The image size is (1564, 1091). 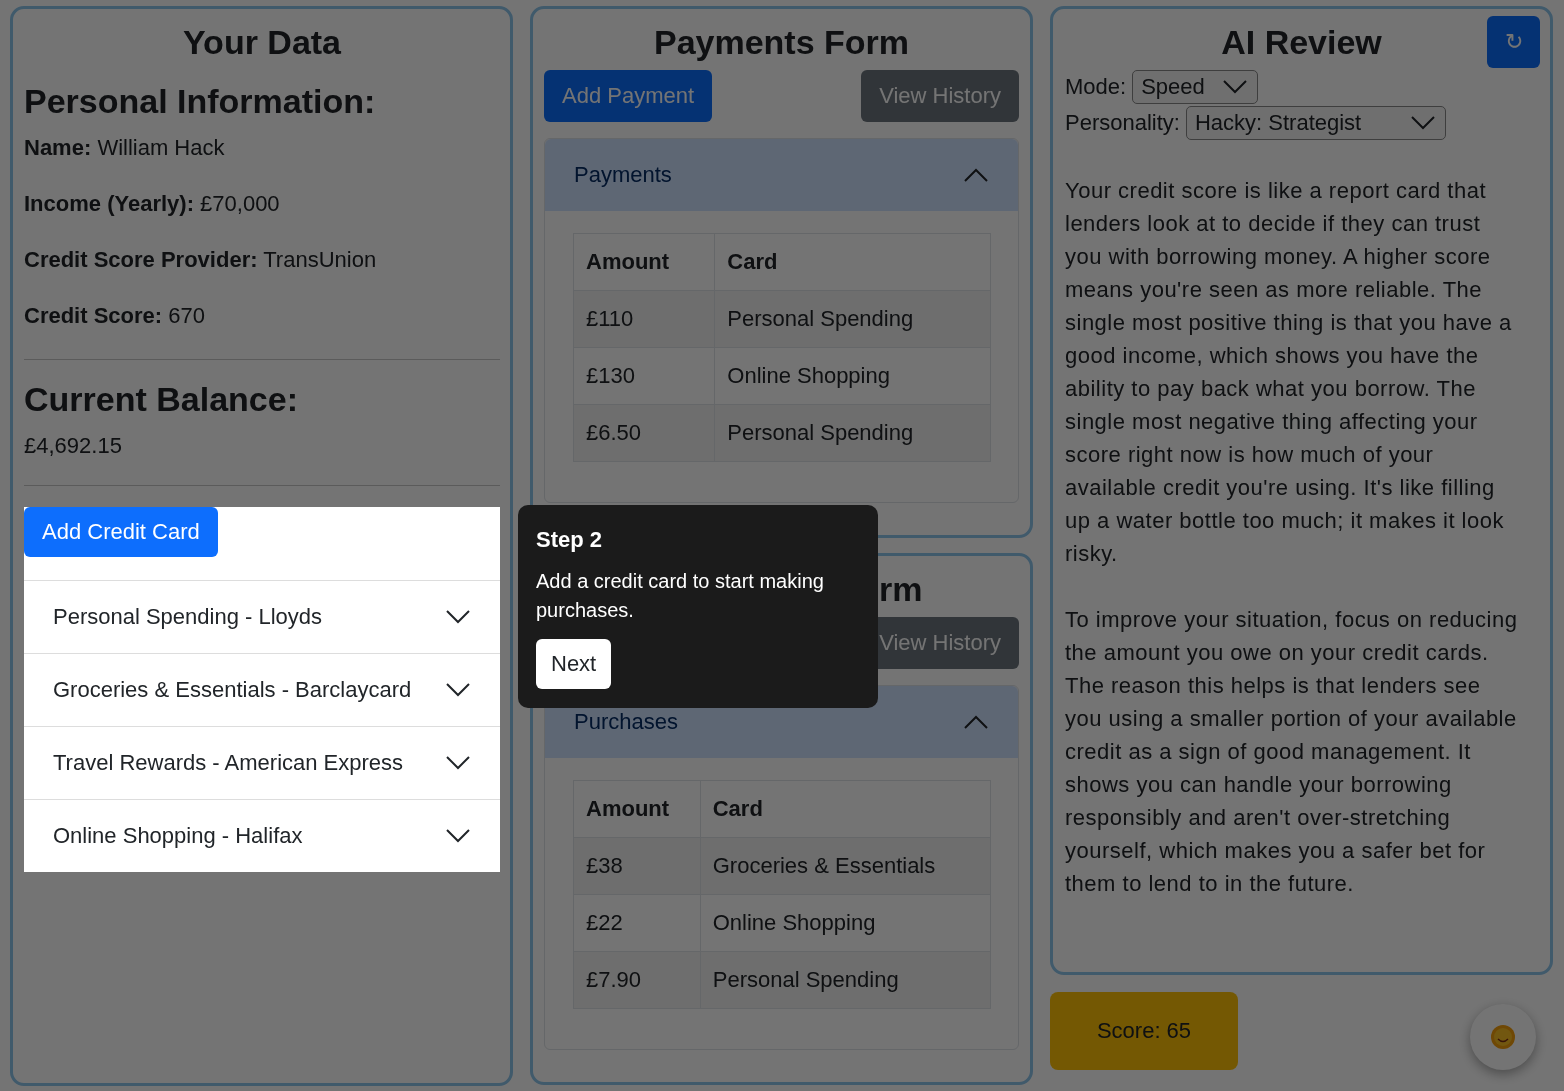 What do you see at coordinates (1292, 752) in the screenshot?
I see `review-paragraph: To improve your situation, focus on reducing the amount you owe on your credit cards. The reason this helps is that lenders see you using a smaller portion of your available credit as a sign of good management. It shows you can handle your borrowing responsibly and aren't over-stretching yourself, which makes you a safer bet for them to lend to in the future.` at bounding box center [1292, 752].